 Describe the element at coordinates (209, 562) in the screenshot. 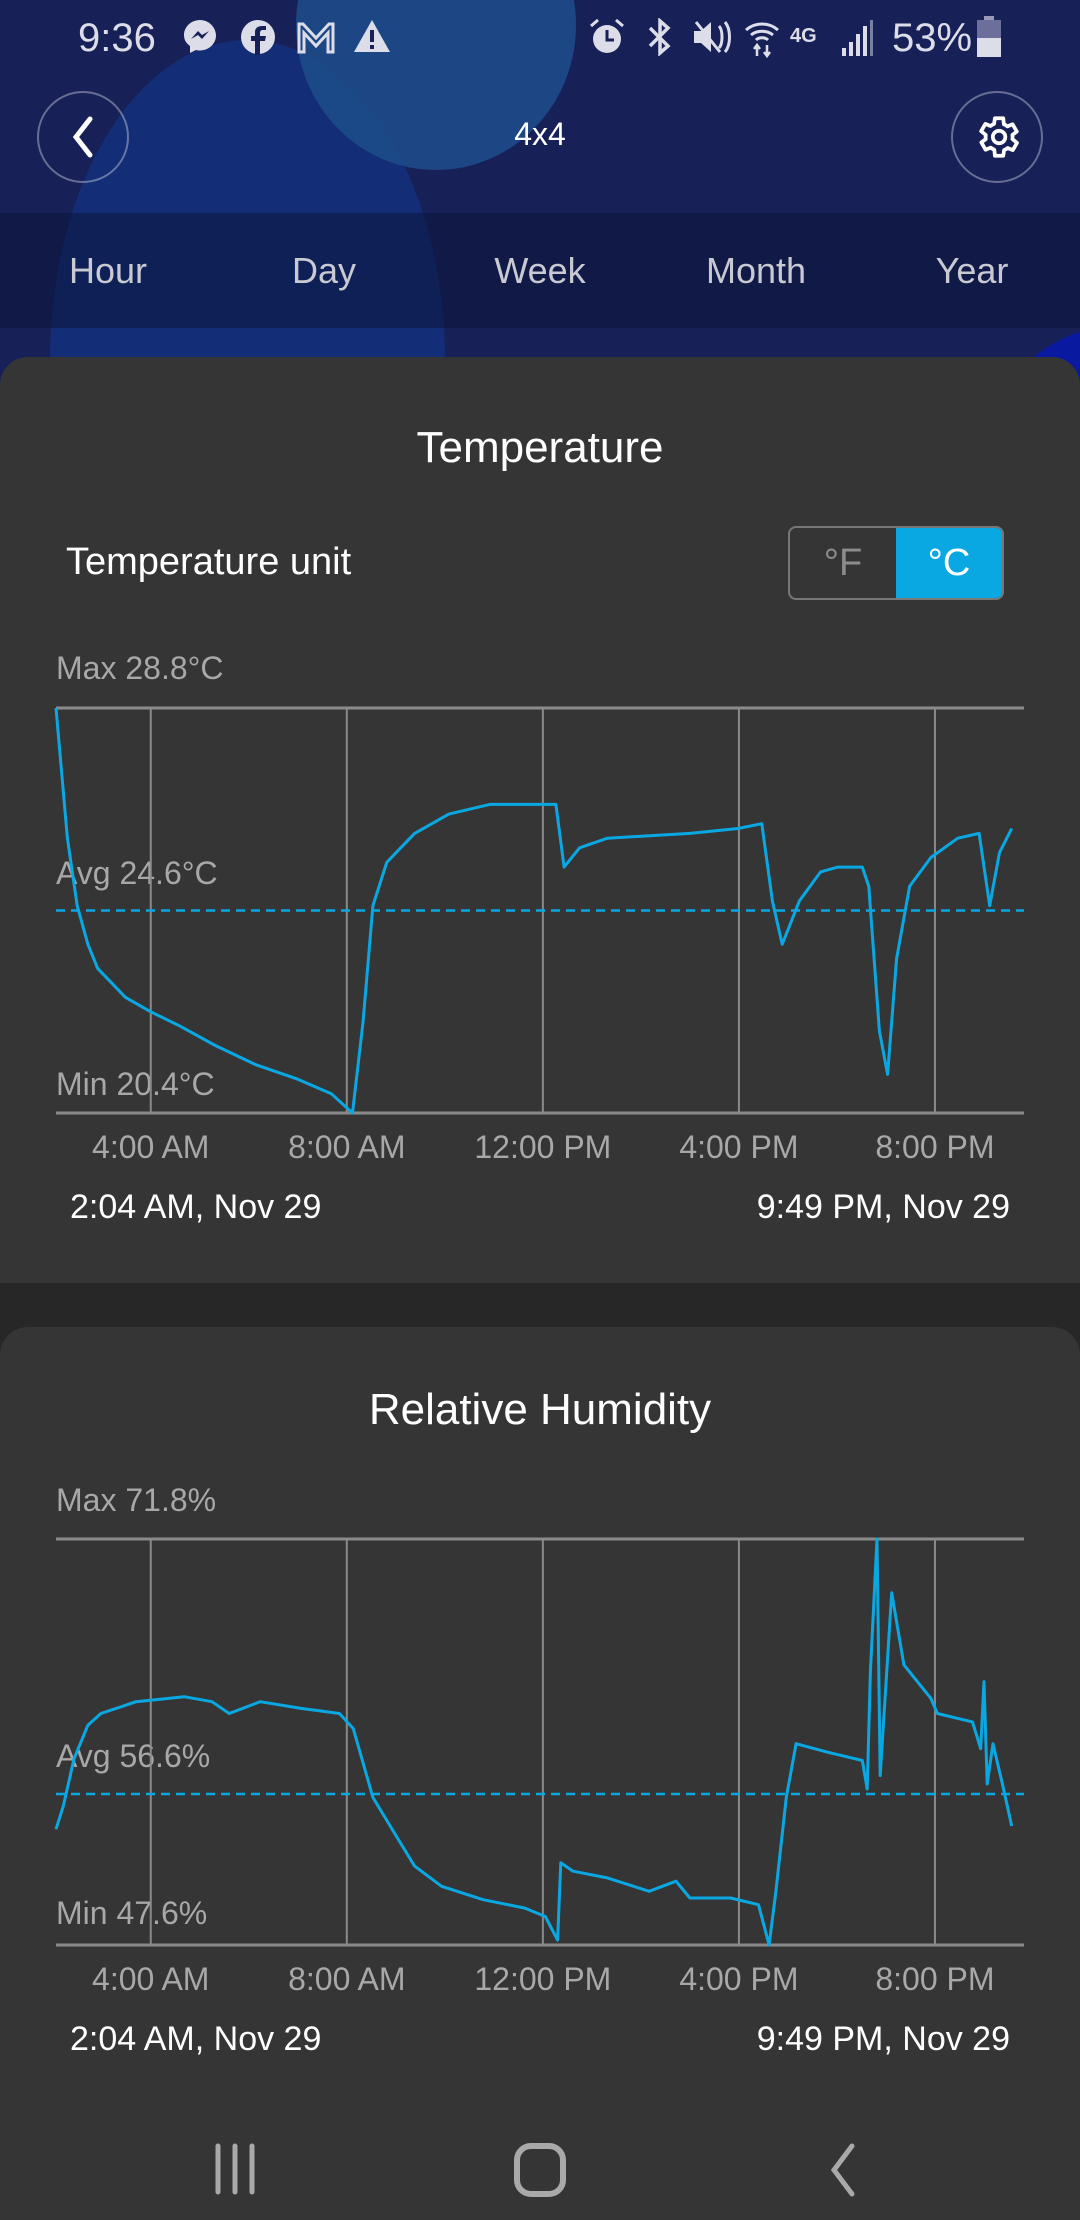

I see `temperature-unit-label: Temperature unit` at that location.